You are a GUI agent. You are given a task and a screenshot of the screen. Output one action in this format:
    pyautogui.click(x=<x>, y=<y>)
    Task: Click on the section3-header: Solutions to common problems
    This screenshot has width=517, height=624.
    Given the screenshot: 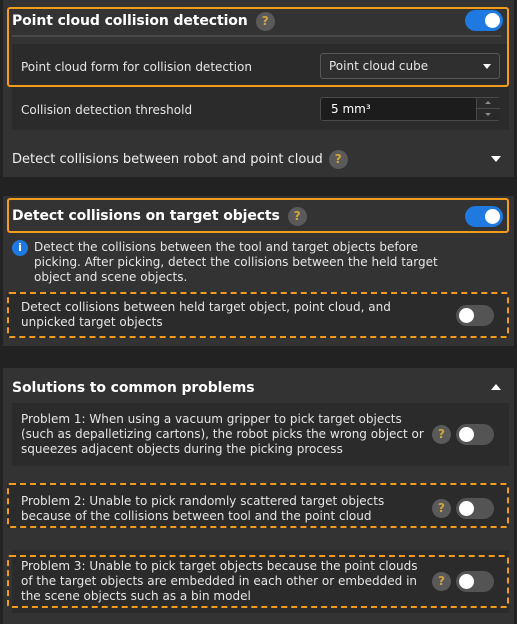 What is the action you would take?
    pyautogui.click(x=133, y=388)
    